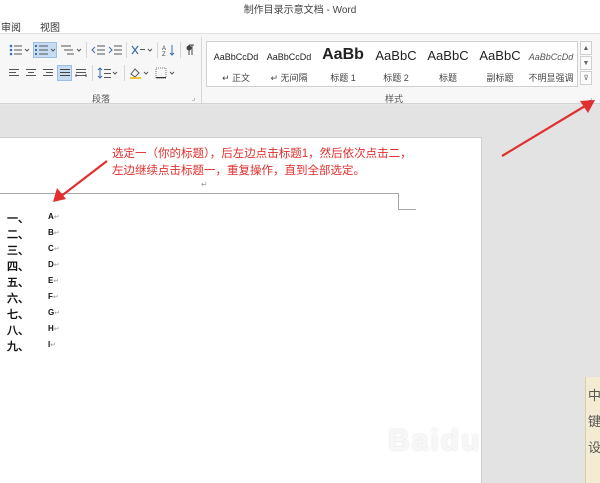  What do you see at coordinates (435, 440) in the screenshot?
I see `watermark: Baidu` at bounding box center [435, 440].